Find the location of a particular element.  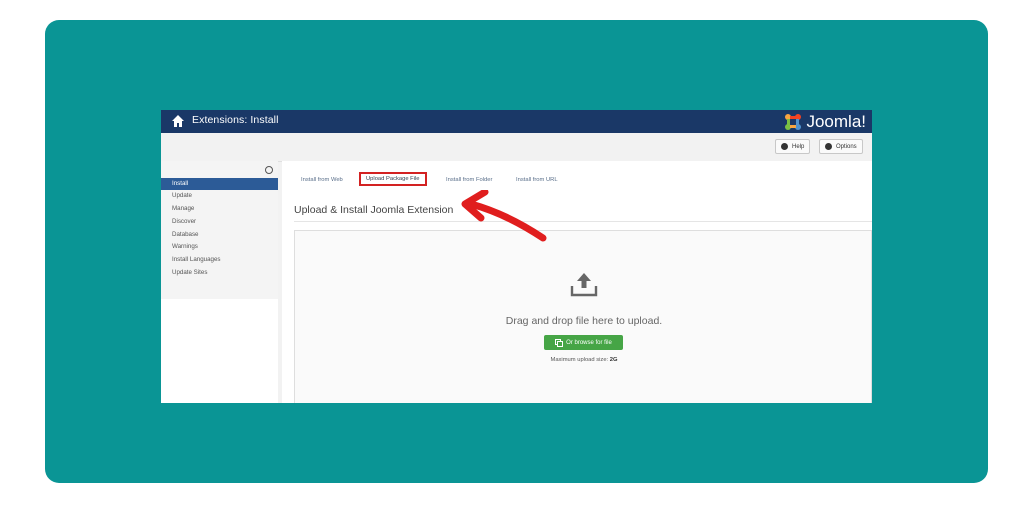

help-label: Help is located at coordinates (798, 146).